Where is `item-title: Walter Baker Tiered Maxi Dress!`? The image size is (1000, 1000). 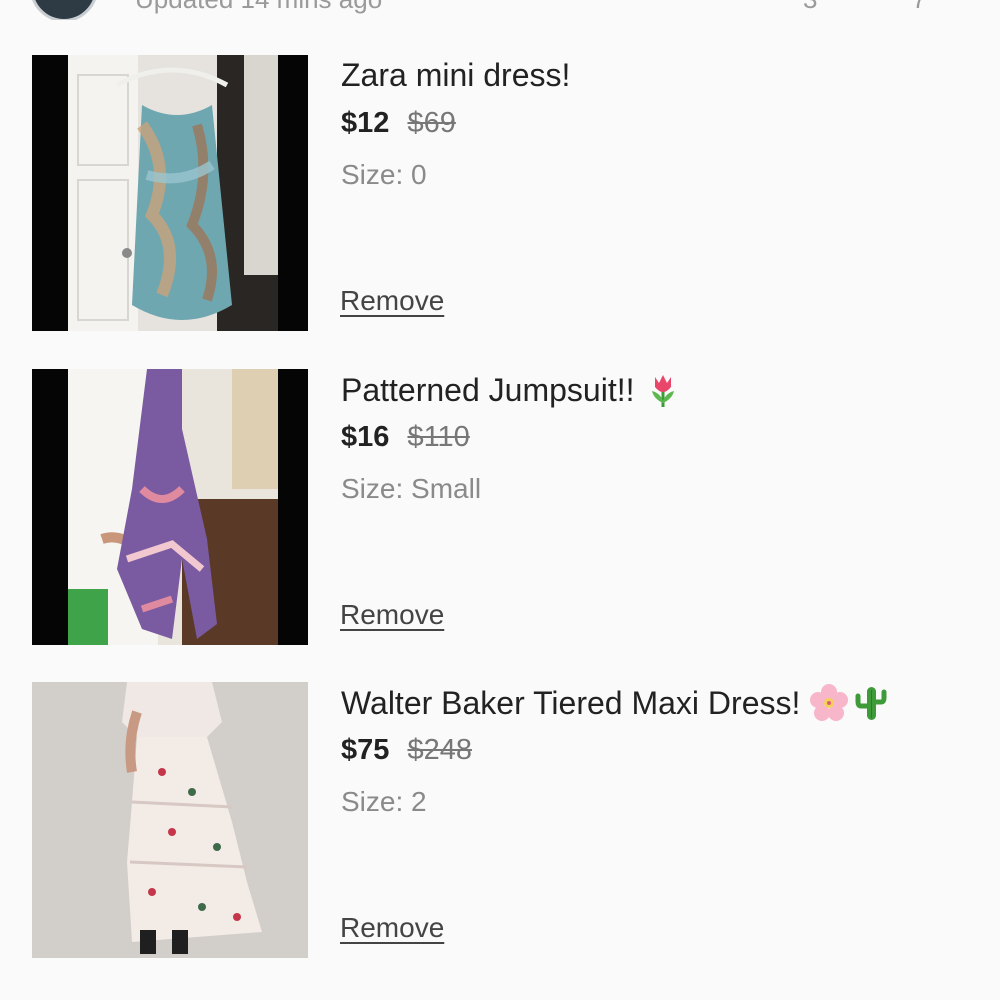
item-title: Walter Baker Tiered Maxi Dress! is located at coordinates (615, 703).